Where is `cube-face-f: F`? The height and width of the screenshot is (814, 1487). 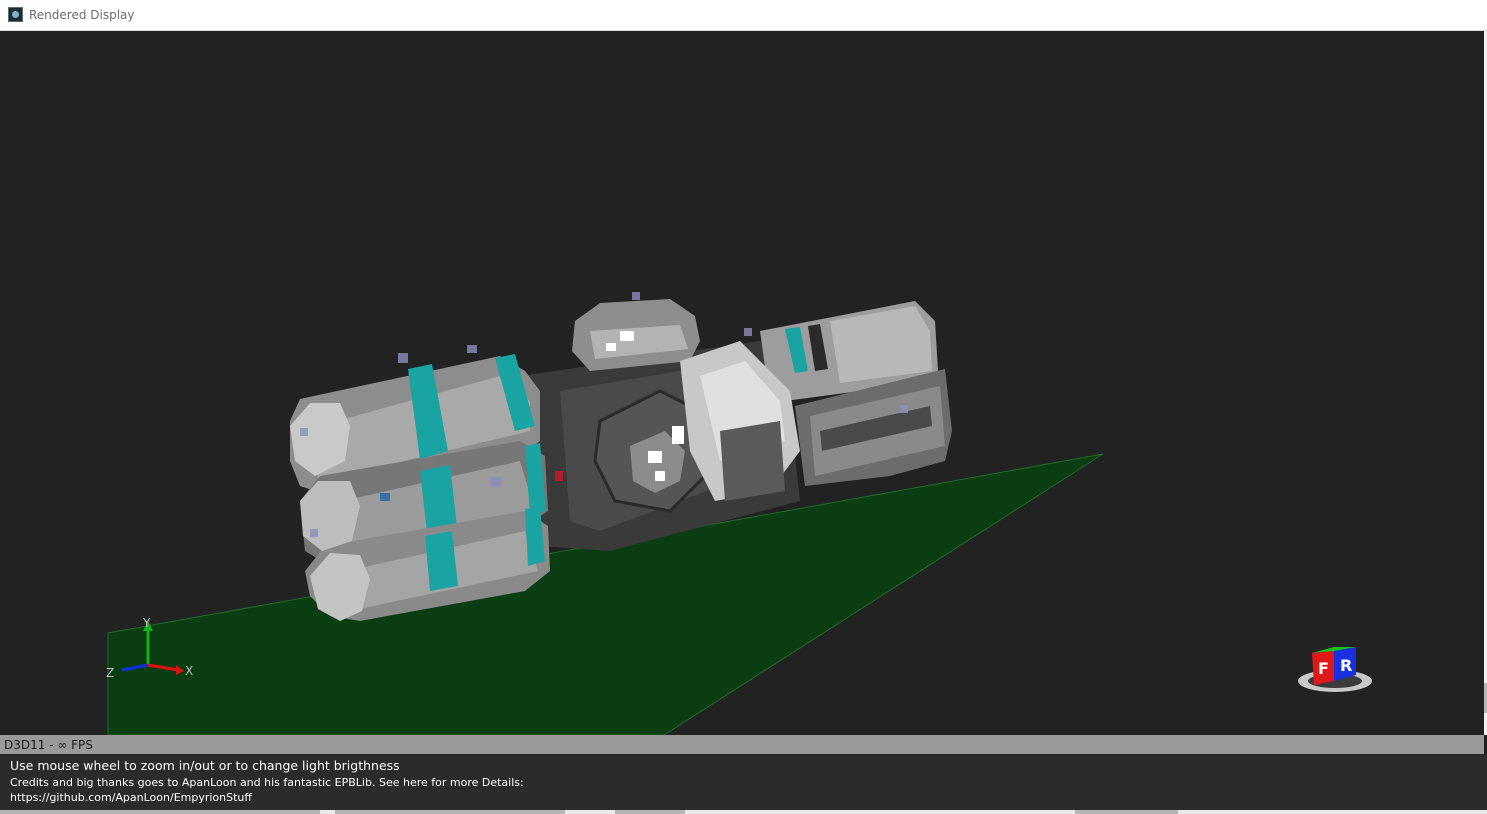 cube-face-f: F is located at coordinates (1323, 668).